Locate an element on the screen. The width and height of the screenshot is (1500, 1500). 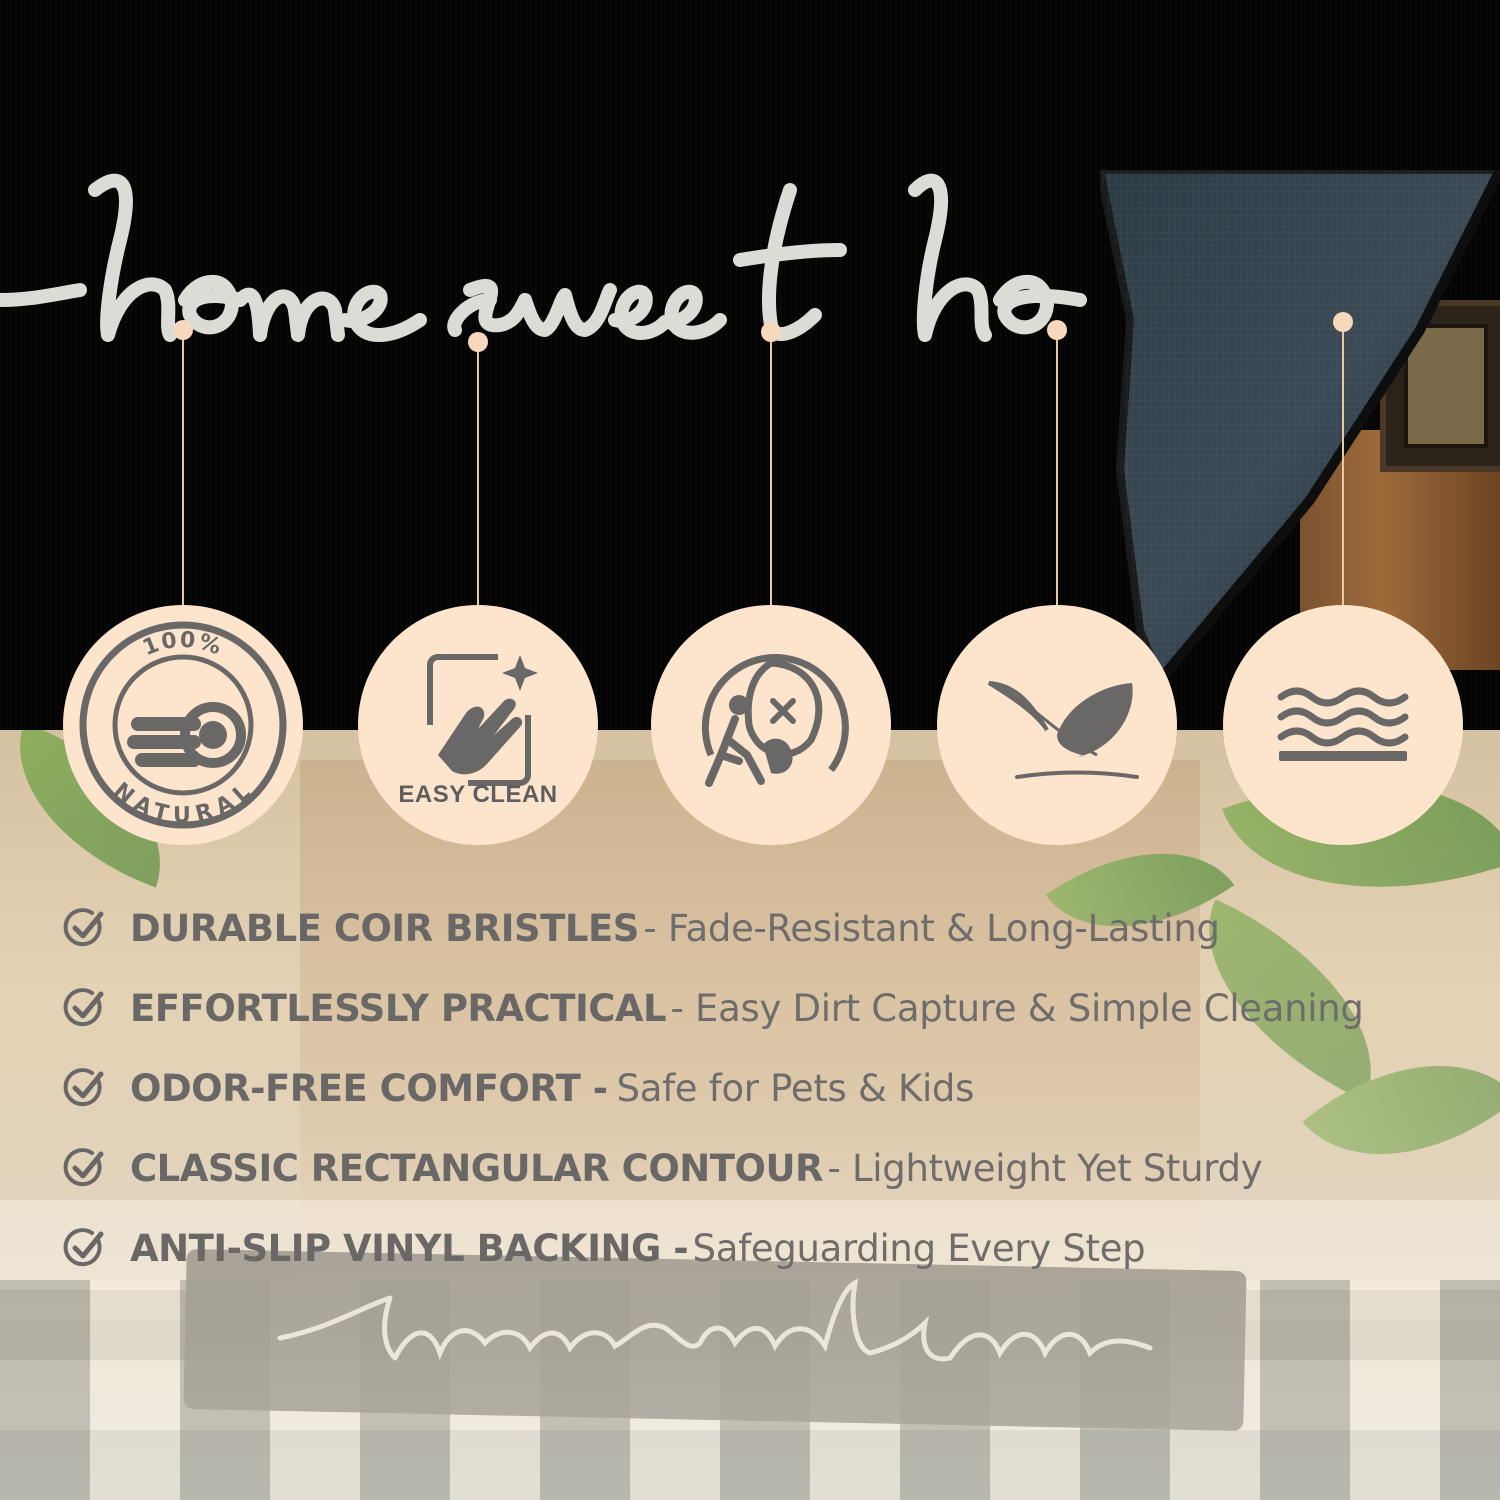
feature-layers is located at coordinates (1343, 430).